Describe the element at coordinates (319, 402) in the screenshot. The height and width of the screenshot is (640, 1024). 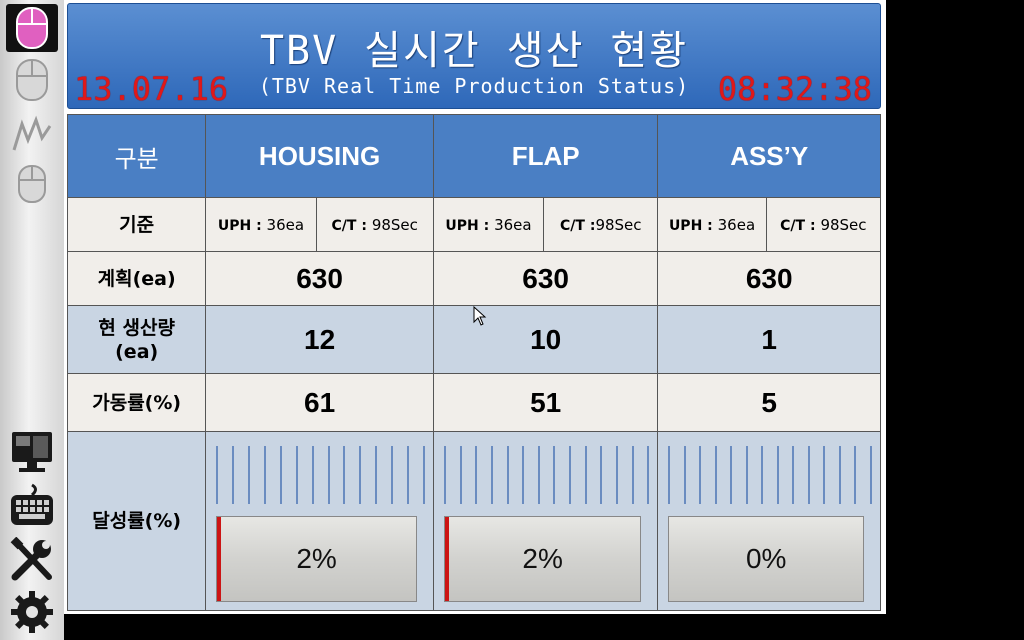
I see `utilization-housing: 61` at that location.